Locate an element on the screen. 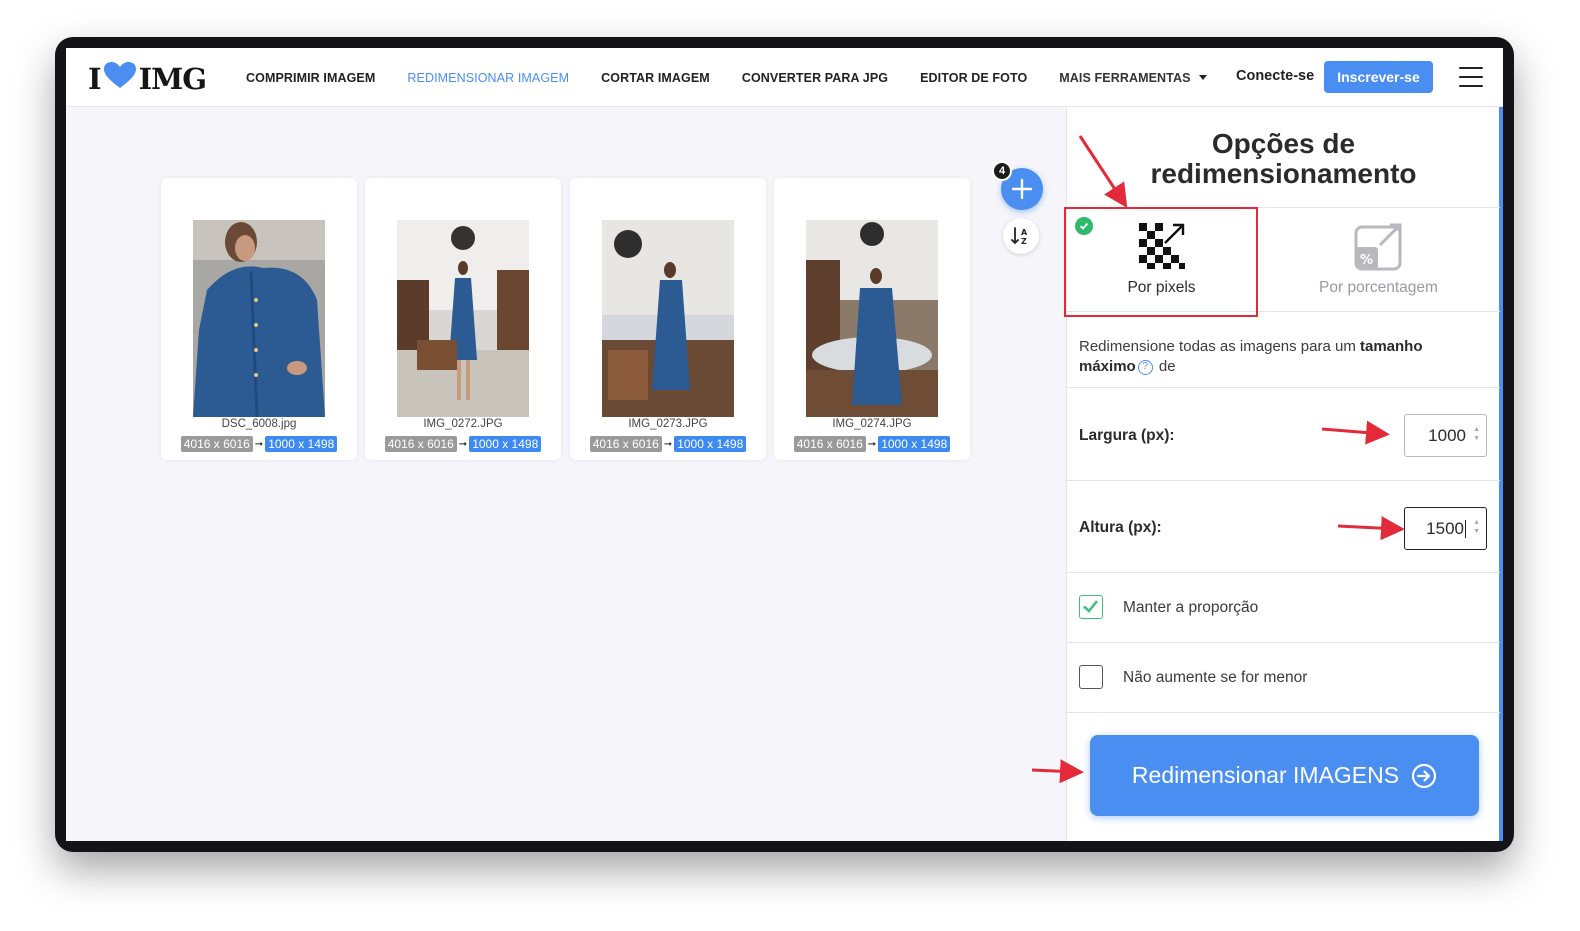 Image resolution: width=1580 pixels, height=931 pixels. arrow-to-pixels-mode is located at coordinates (1103, 172).